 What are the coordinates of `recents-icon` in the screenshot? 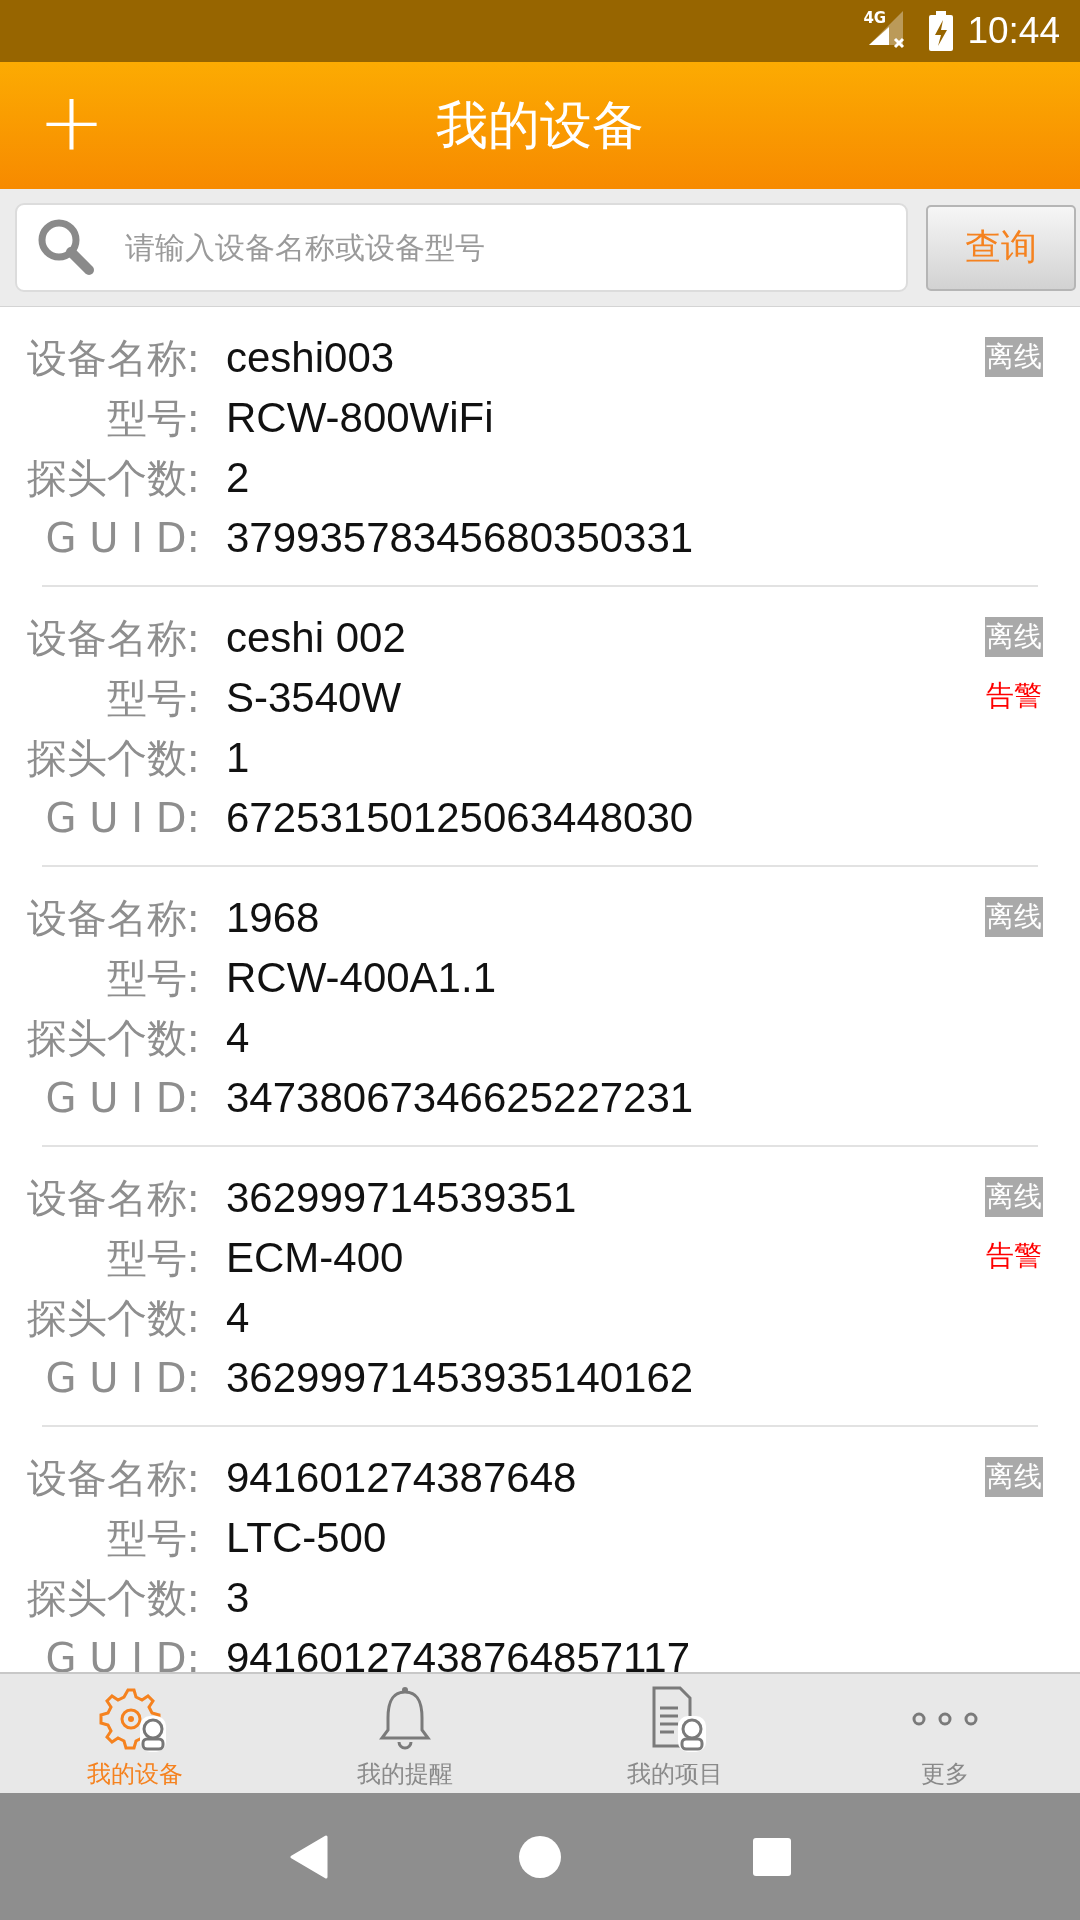 It's located at (772, 1856).